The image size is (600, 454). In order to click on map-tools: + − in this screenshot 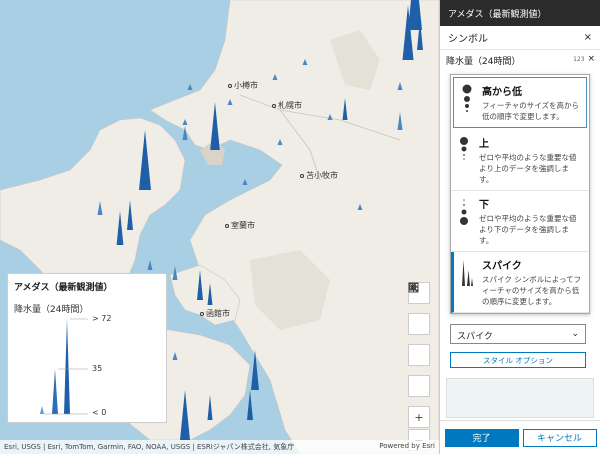, I will do `click(419, 368)`.